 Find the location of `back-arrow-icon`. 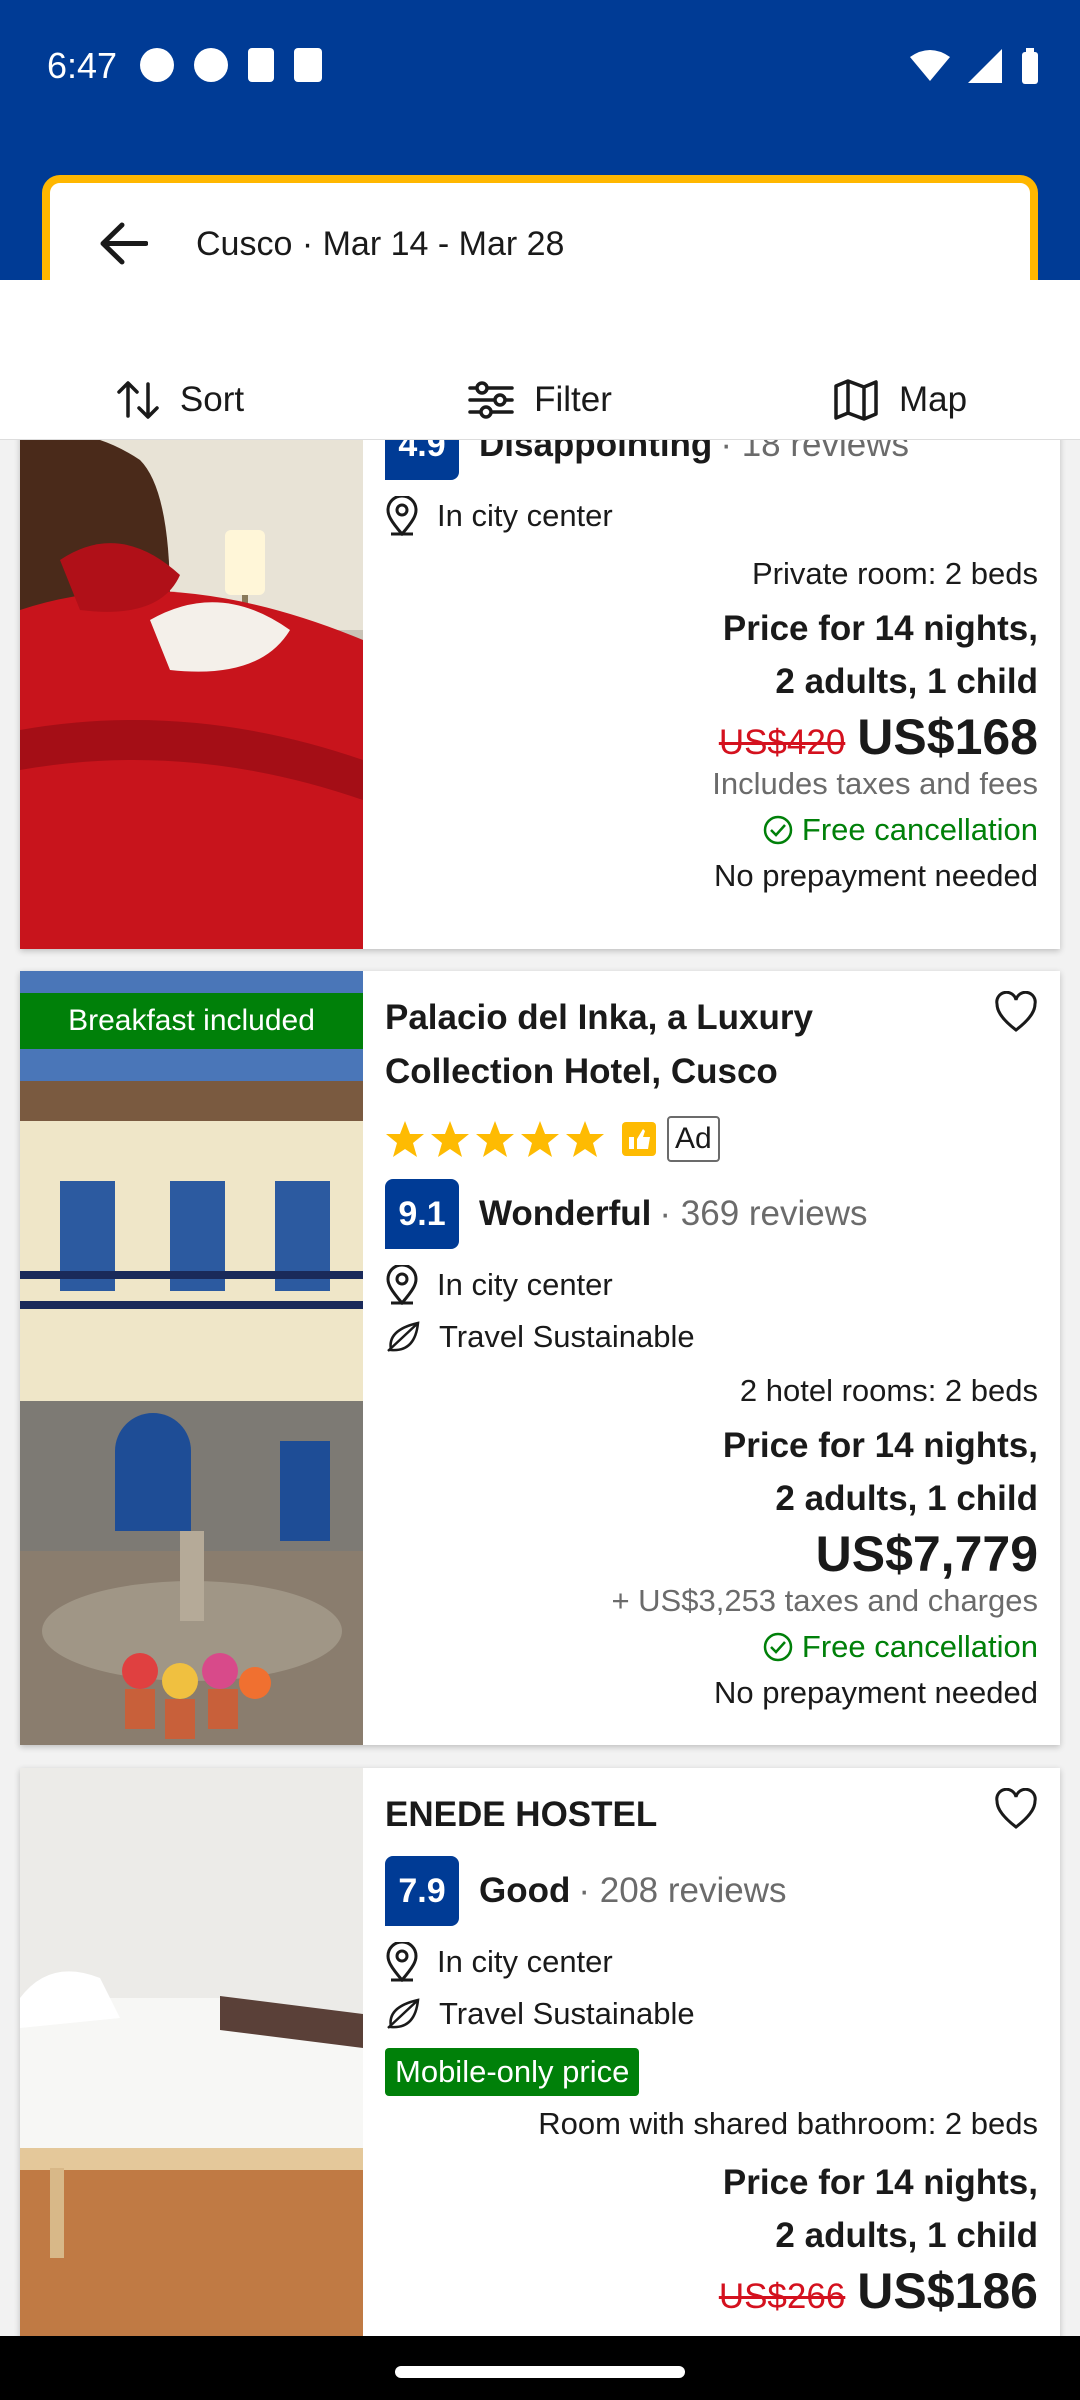

back-arrow-icon is located at coordinates (123, 243).